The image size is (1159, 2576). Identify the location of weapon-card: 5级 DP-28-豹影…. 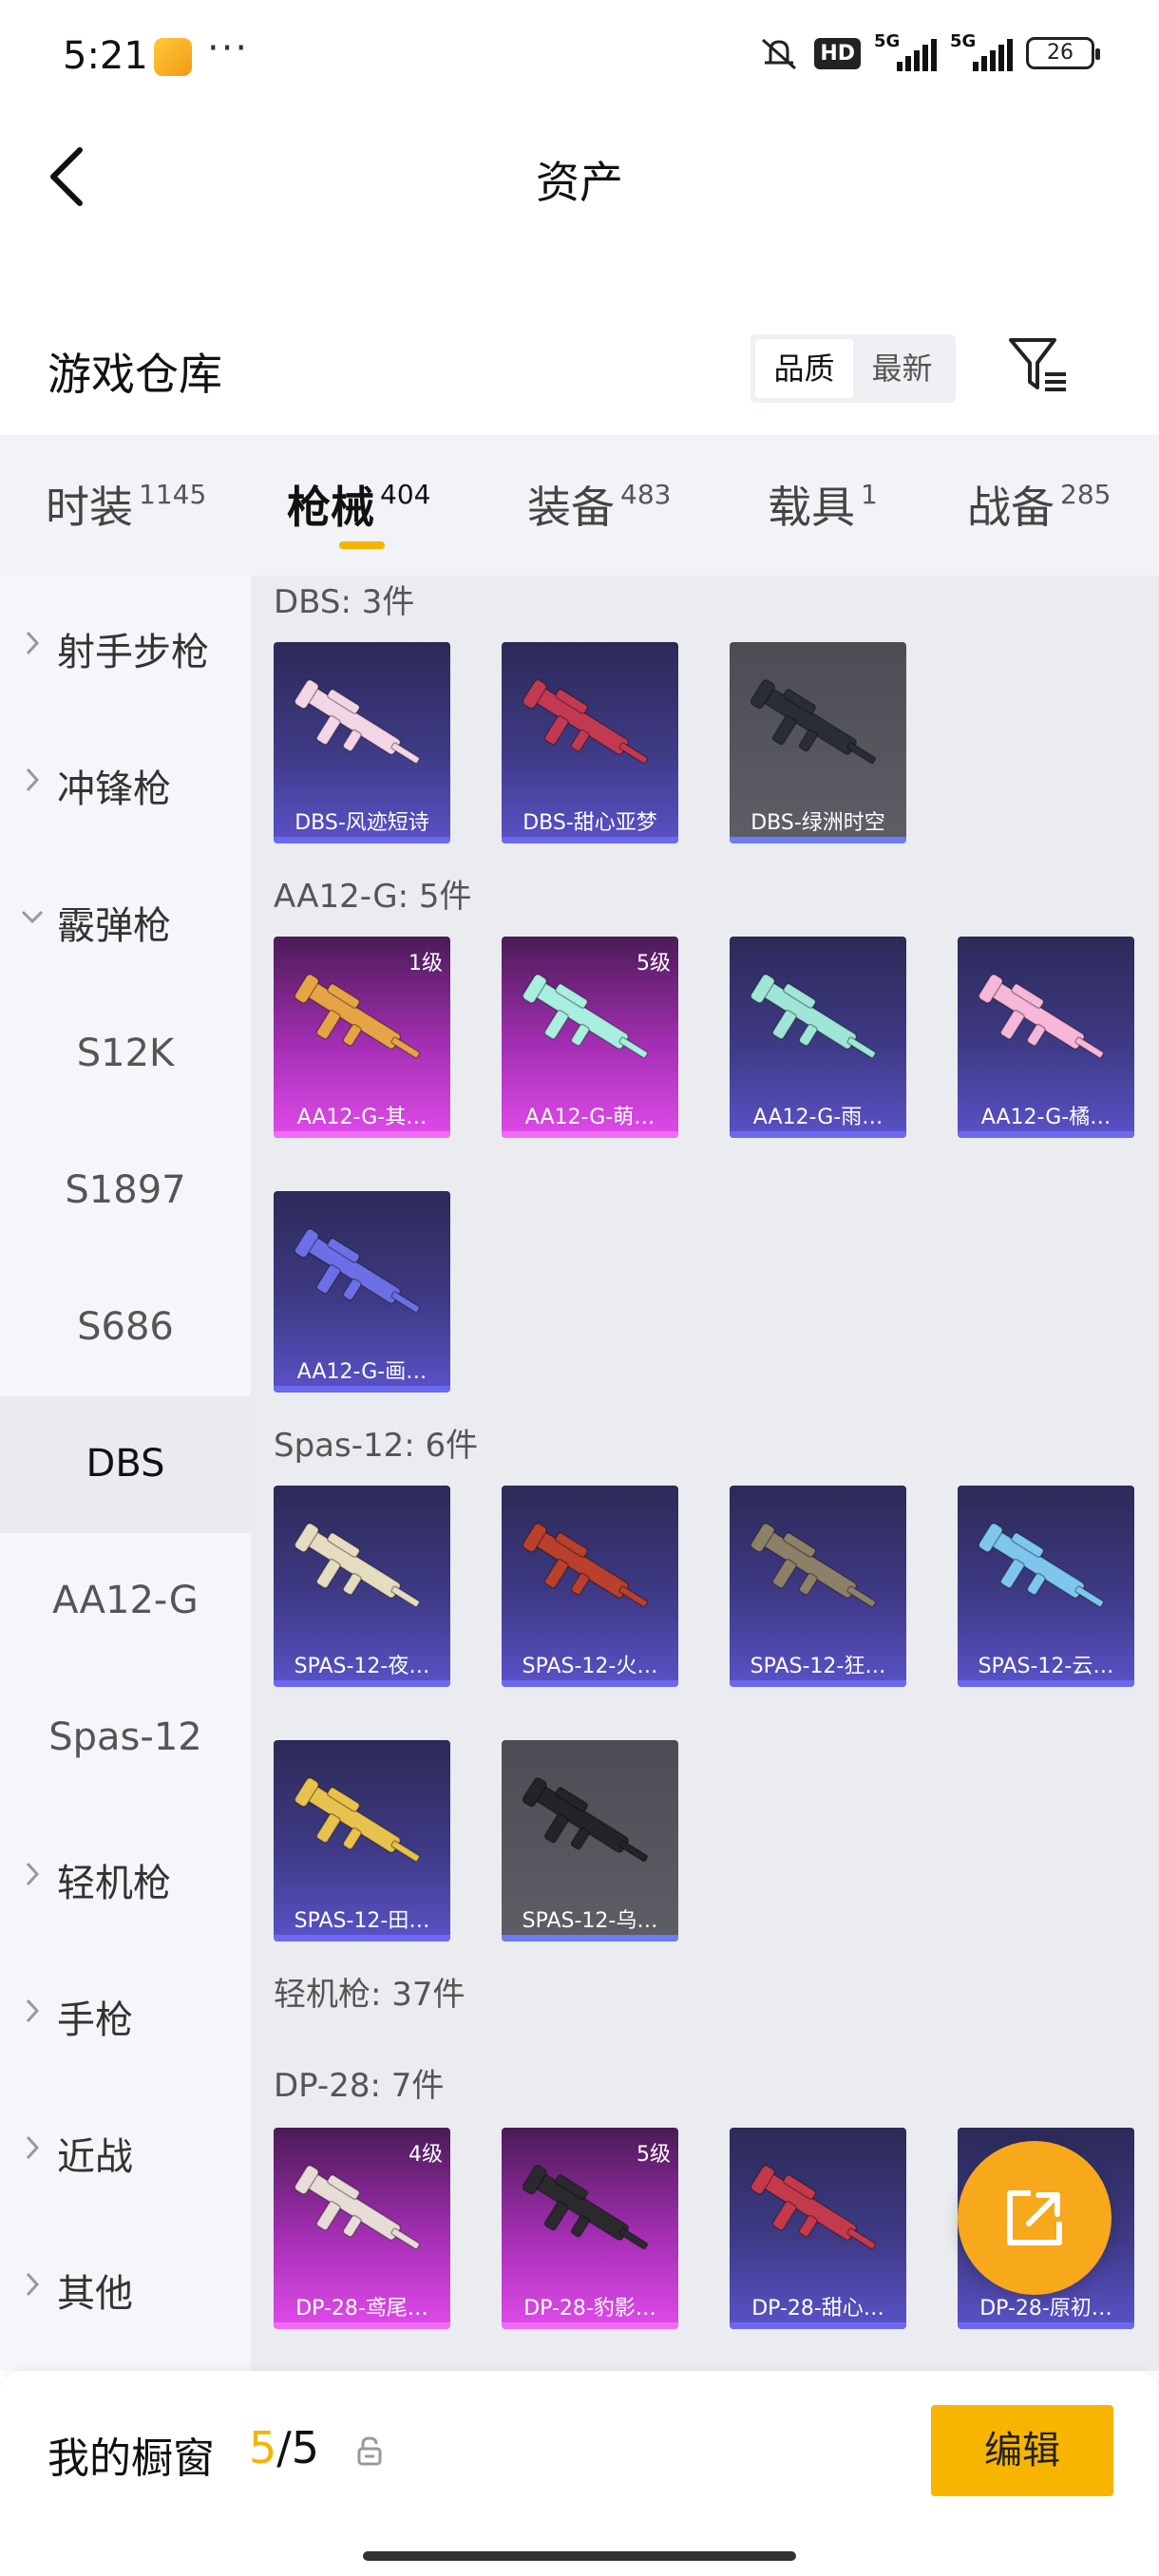
(590, 2228).